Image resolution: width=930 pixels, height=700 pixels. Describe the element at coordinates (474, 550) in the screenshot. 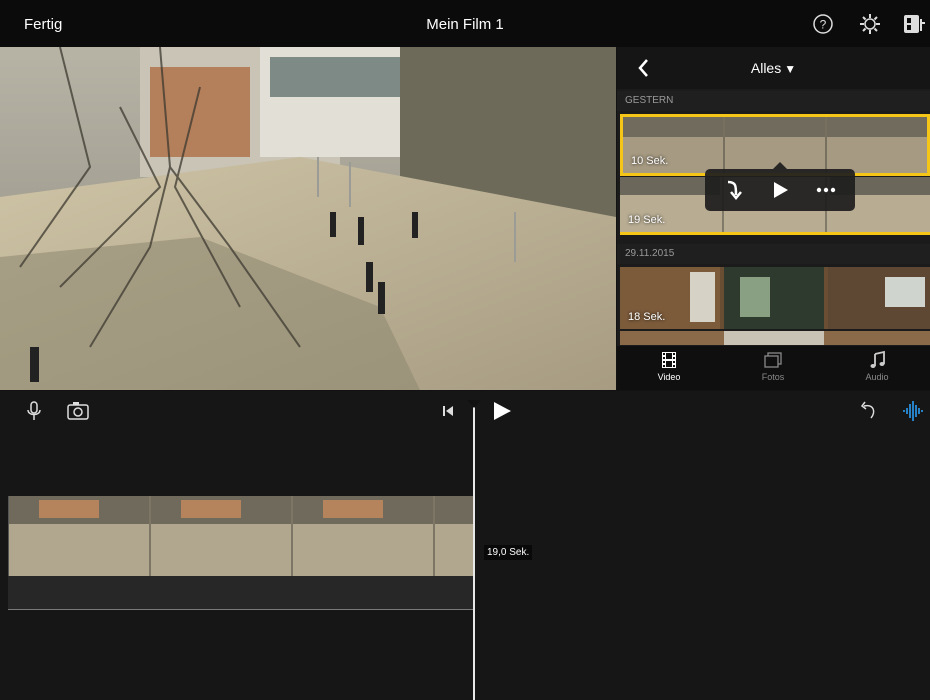

I see `playhead` at that location.